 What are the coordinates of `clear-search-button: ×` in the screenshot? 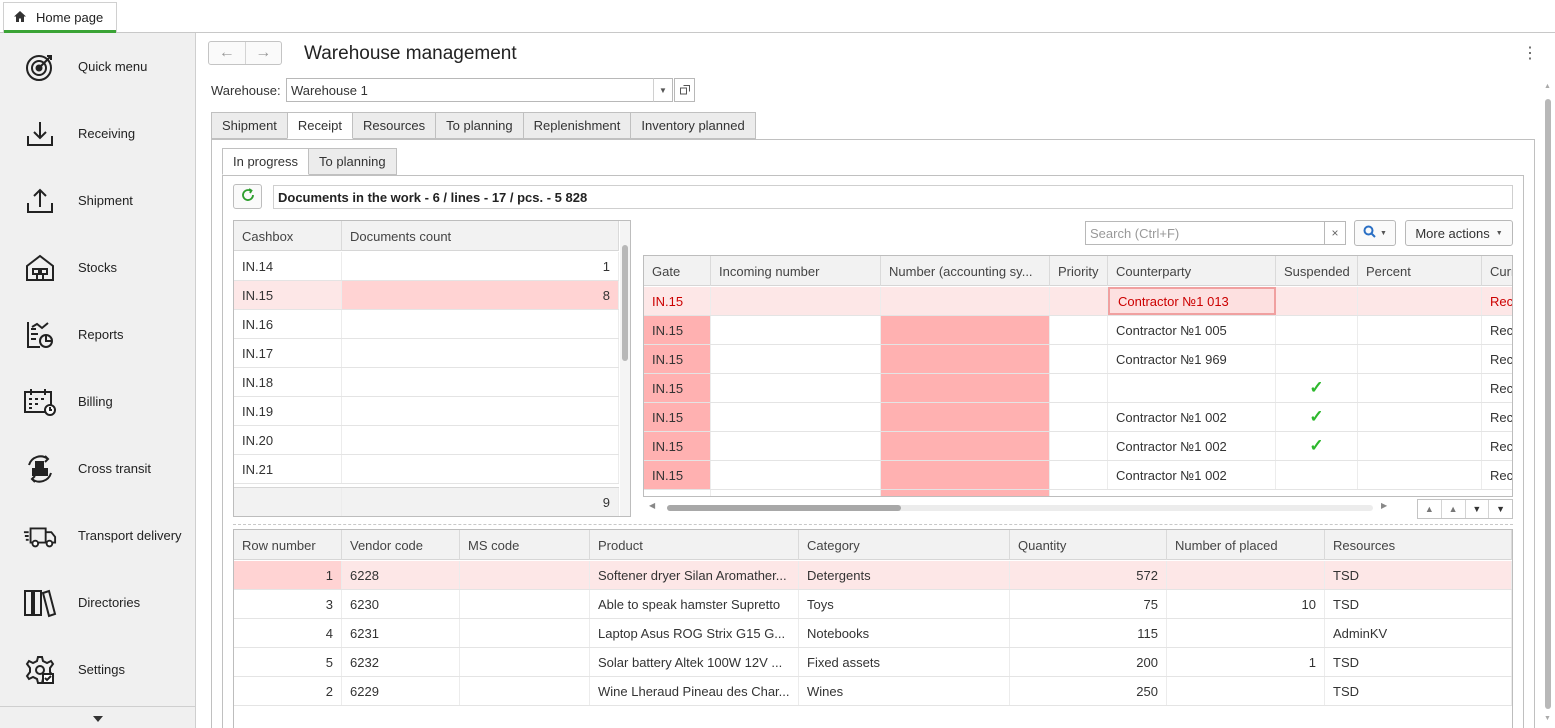 It's located at (1335, 233).